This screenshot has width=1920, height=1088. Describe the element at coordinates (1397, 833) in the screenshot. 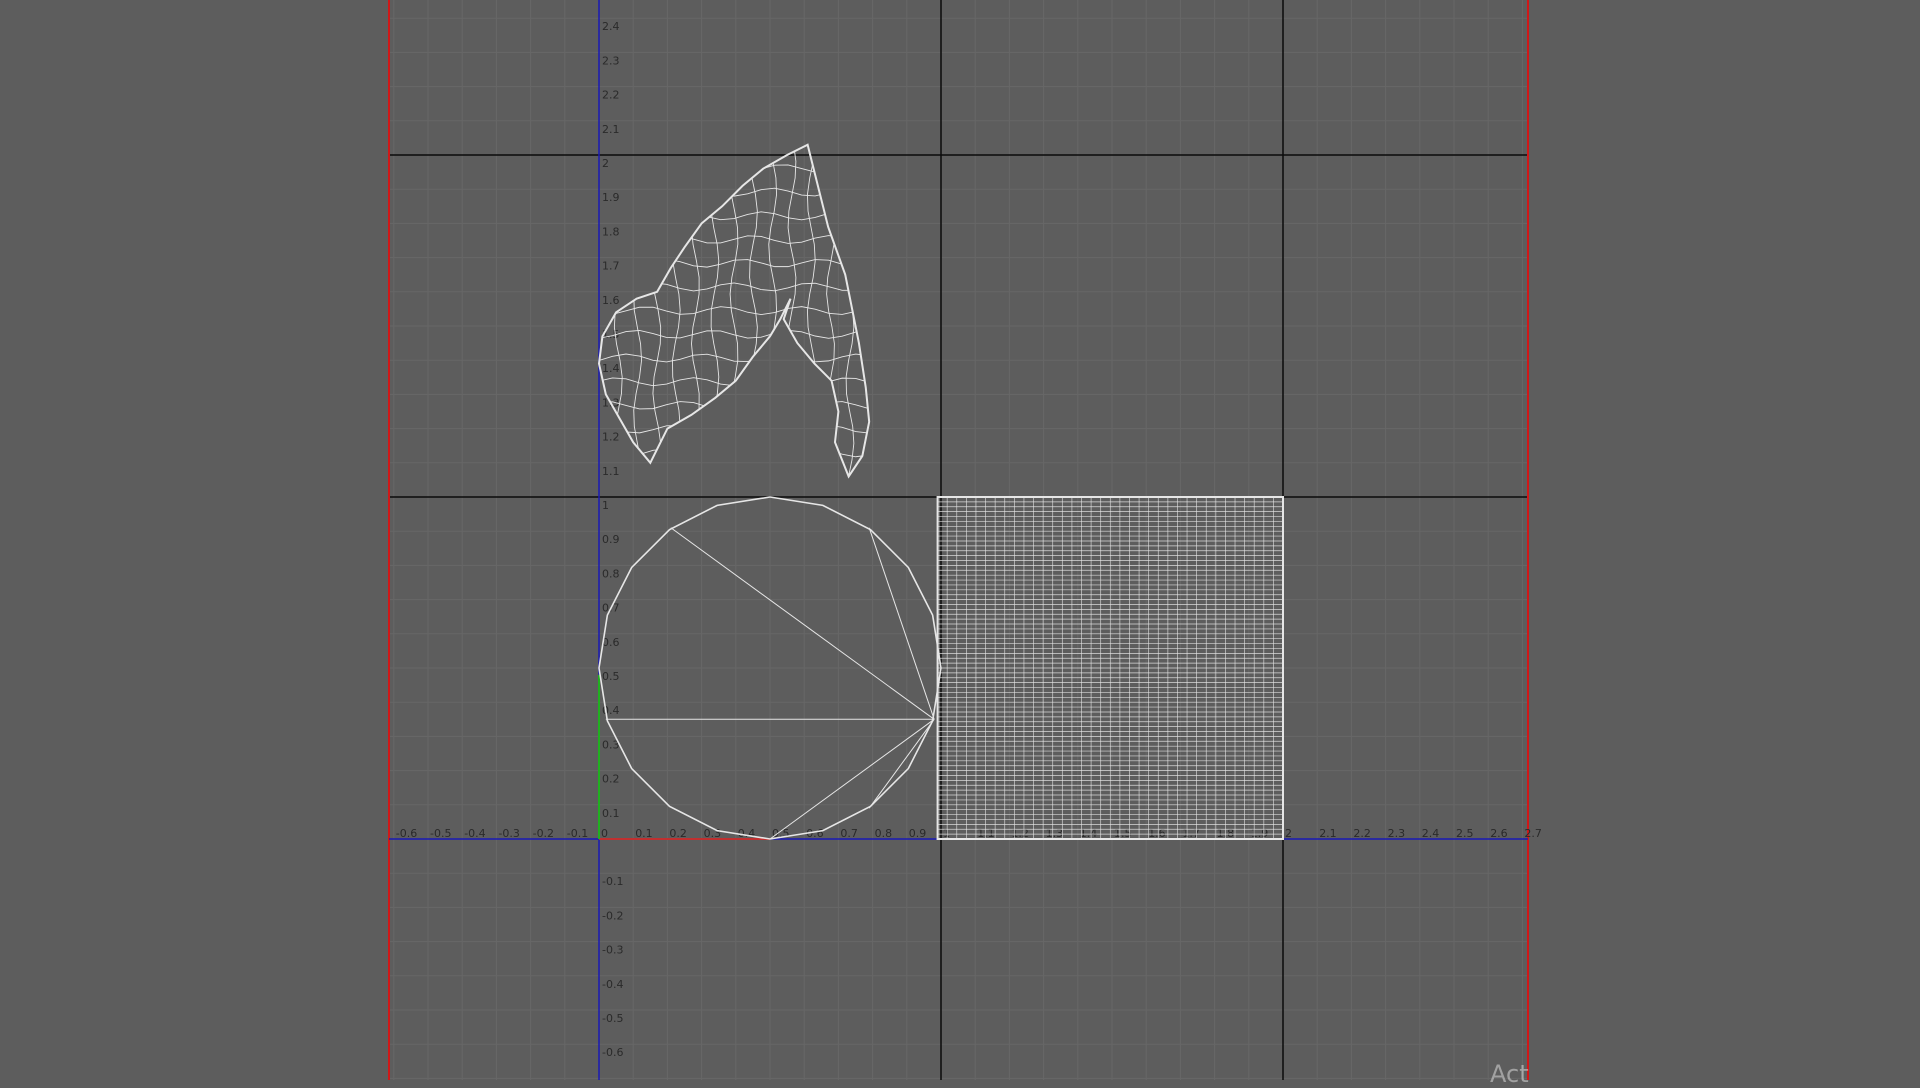

I see `u-tick-label: 2.3` at that location.